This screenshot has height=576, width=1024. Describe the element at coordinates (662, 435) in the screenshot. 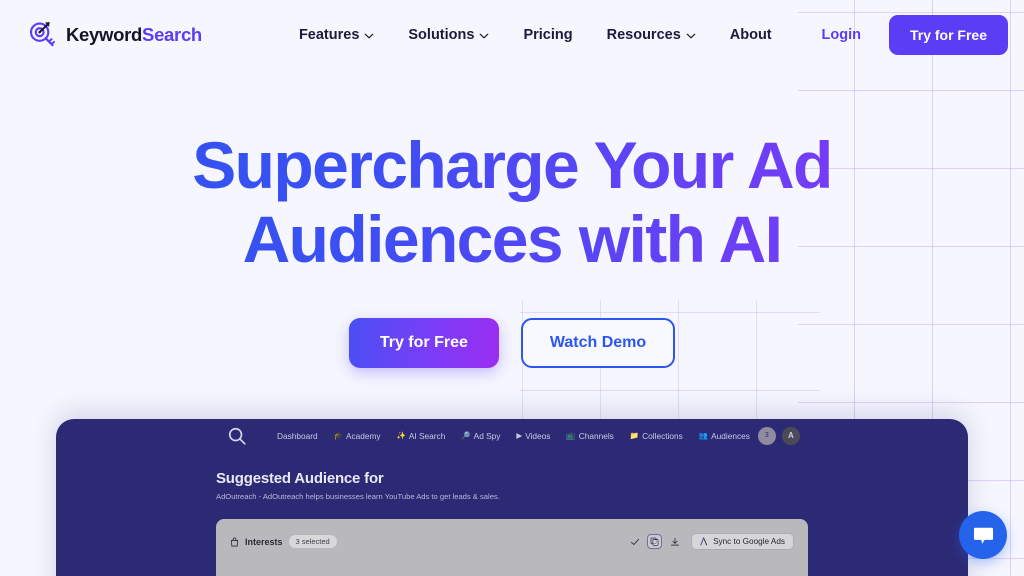

I see `mockup-nav-label-collections: Collections` at that location.